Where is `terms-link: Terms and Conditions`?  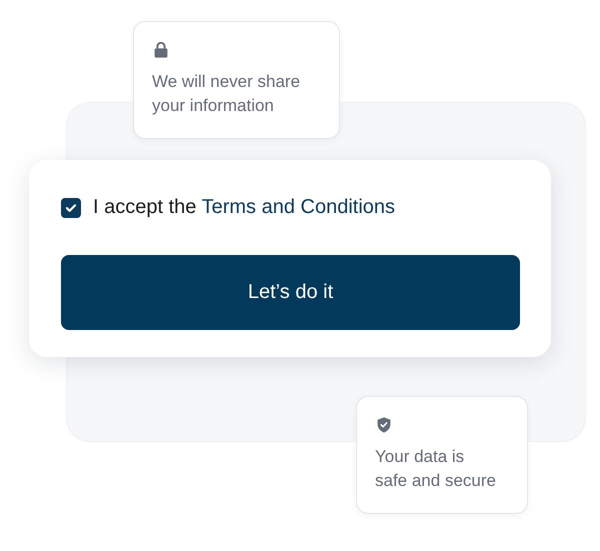
terms-link: Terms and Conditions is located at coordinates (299, 207).